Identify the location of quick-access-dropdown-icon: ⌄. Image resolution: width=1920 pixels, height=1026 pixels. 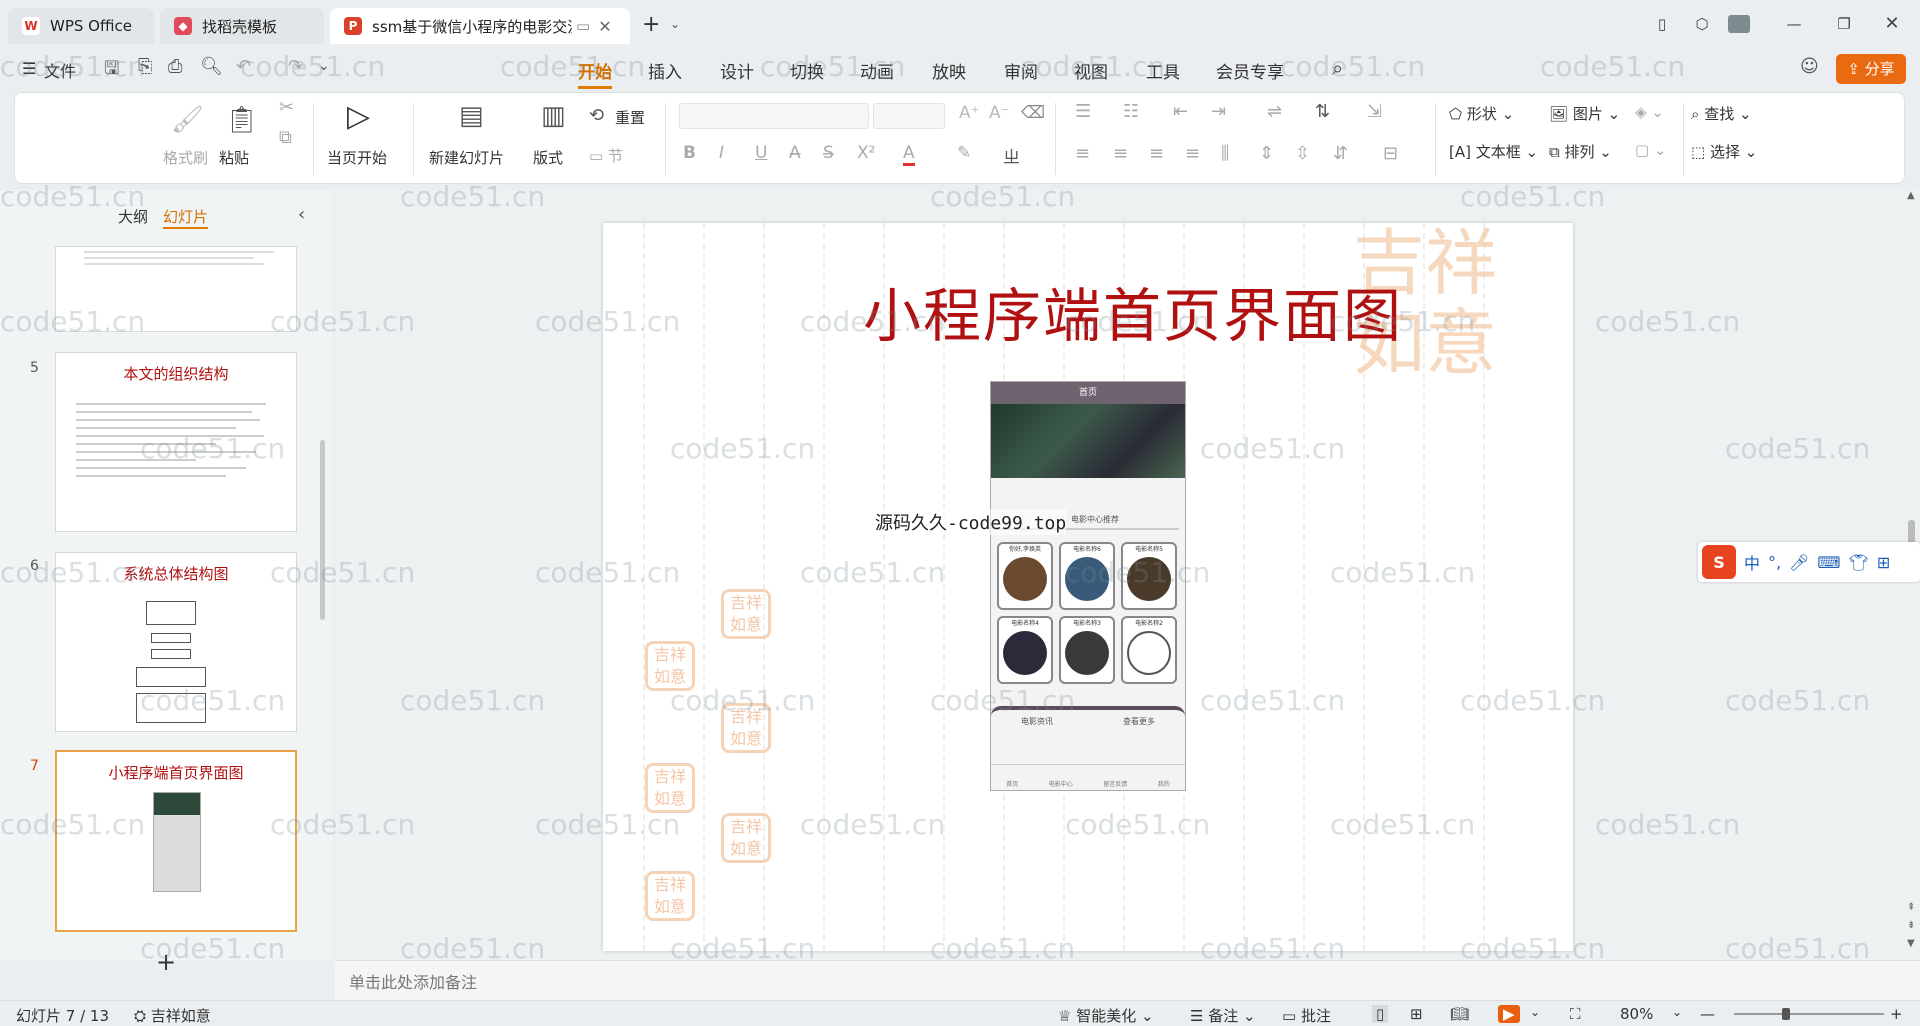
(324, 66).